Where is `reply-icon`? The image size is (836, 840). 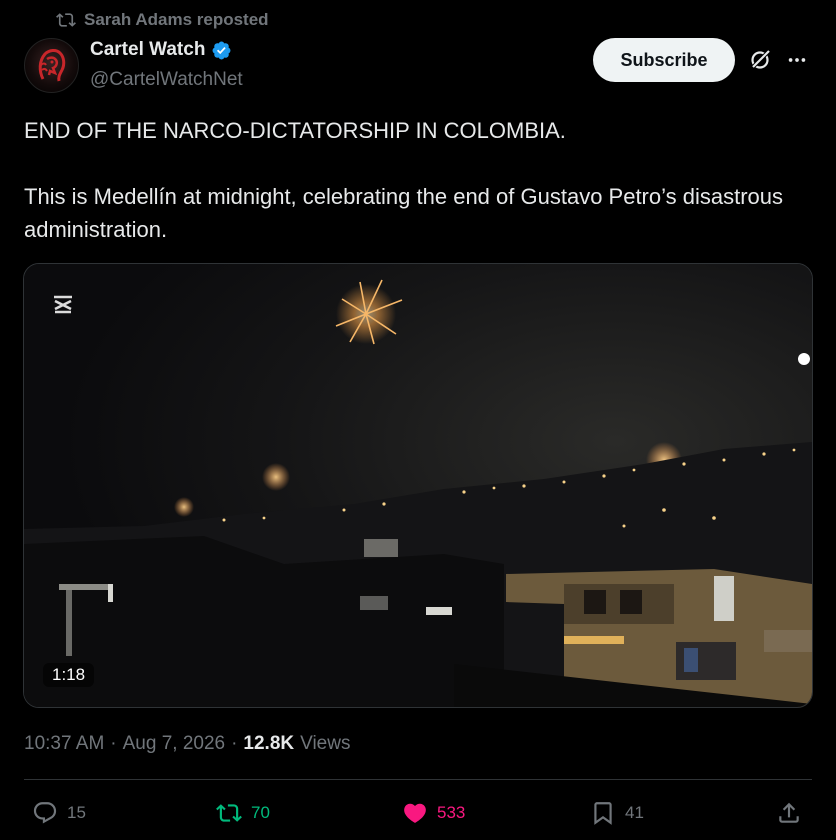 reply-icon is located at coordinates (45, 813).